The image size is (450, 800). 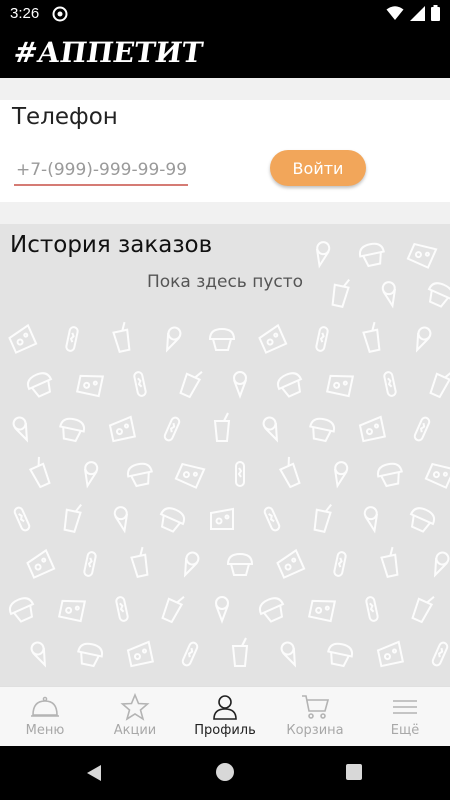 What do you see at coordinates (60, 14) in the screenshot?
I see `app-notification-icon` at bounding box center [60, 14].